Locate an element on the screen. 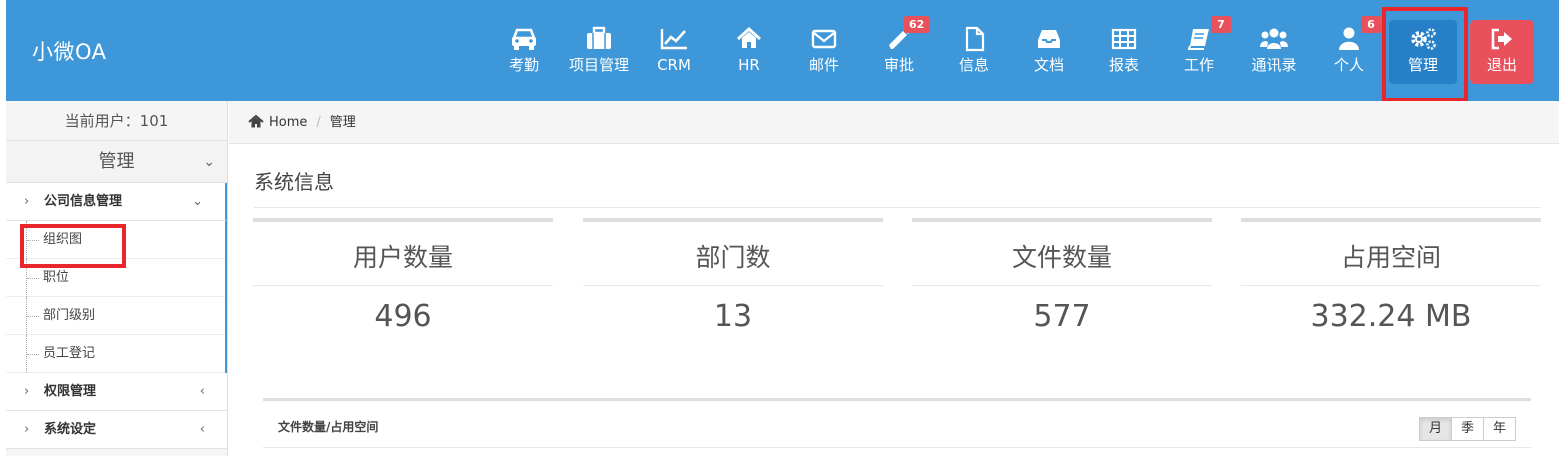 The image size is (1559, 456). title-divider is located at coordinates (897, 207).